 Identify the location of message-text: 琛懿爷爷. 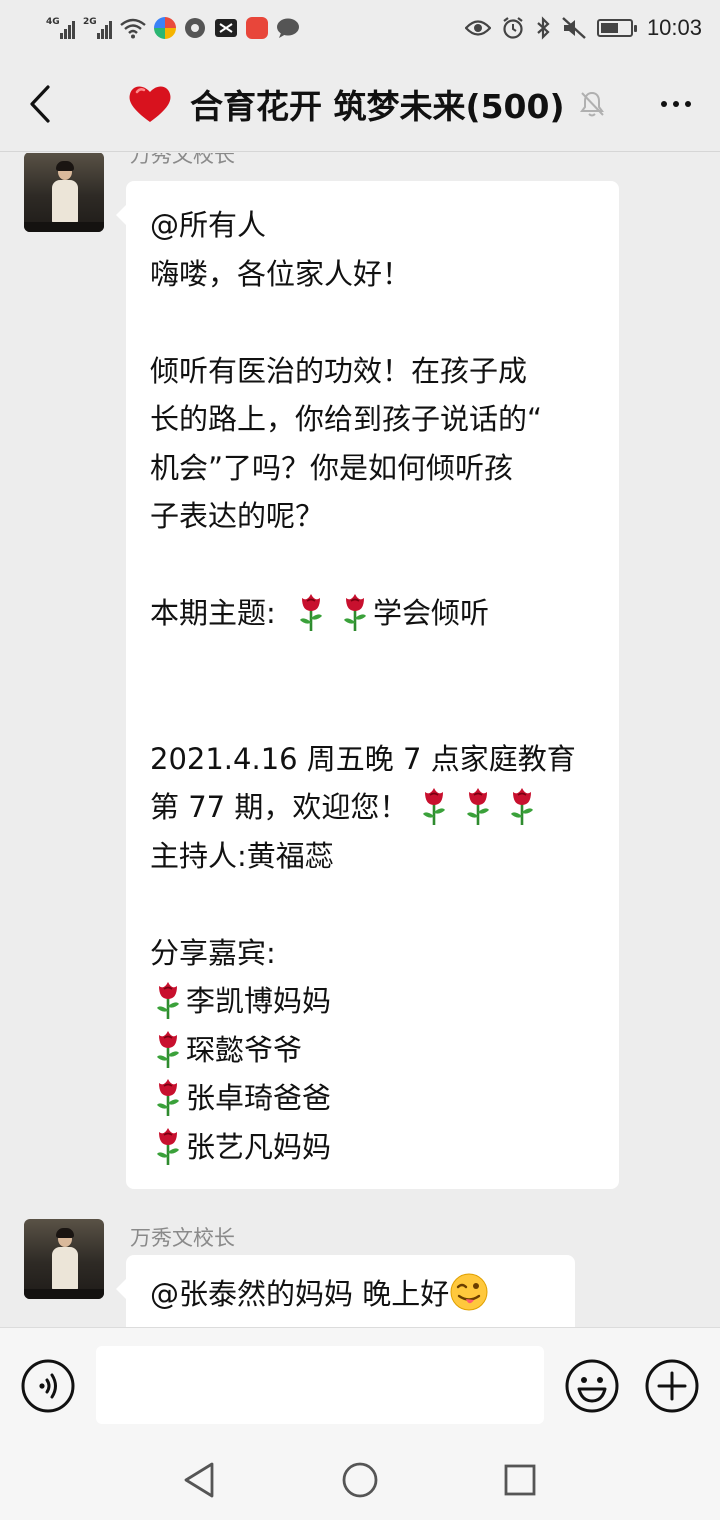
(244, 1049).